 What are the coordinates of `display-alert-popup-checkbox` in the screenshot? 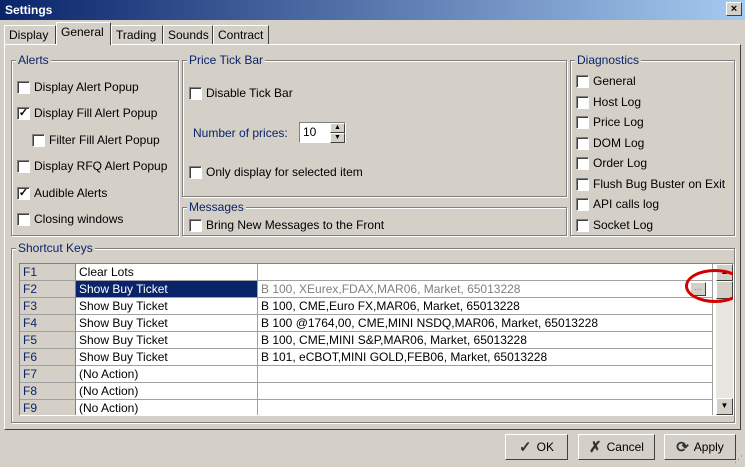 It's located at (23, 87).